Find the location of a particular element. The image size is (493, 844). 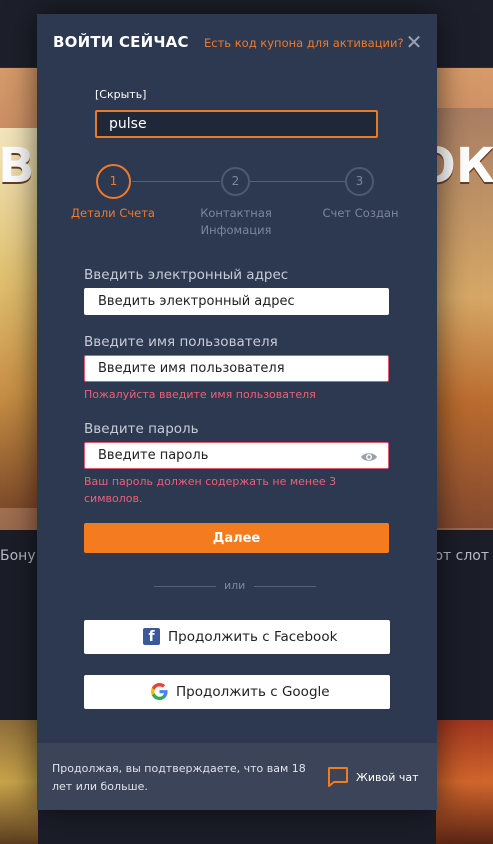

google-icon is located at coordinates (159, 691).